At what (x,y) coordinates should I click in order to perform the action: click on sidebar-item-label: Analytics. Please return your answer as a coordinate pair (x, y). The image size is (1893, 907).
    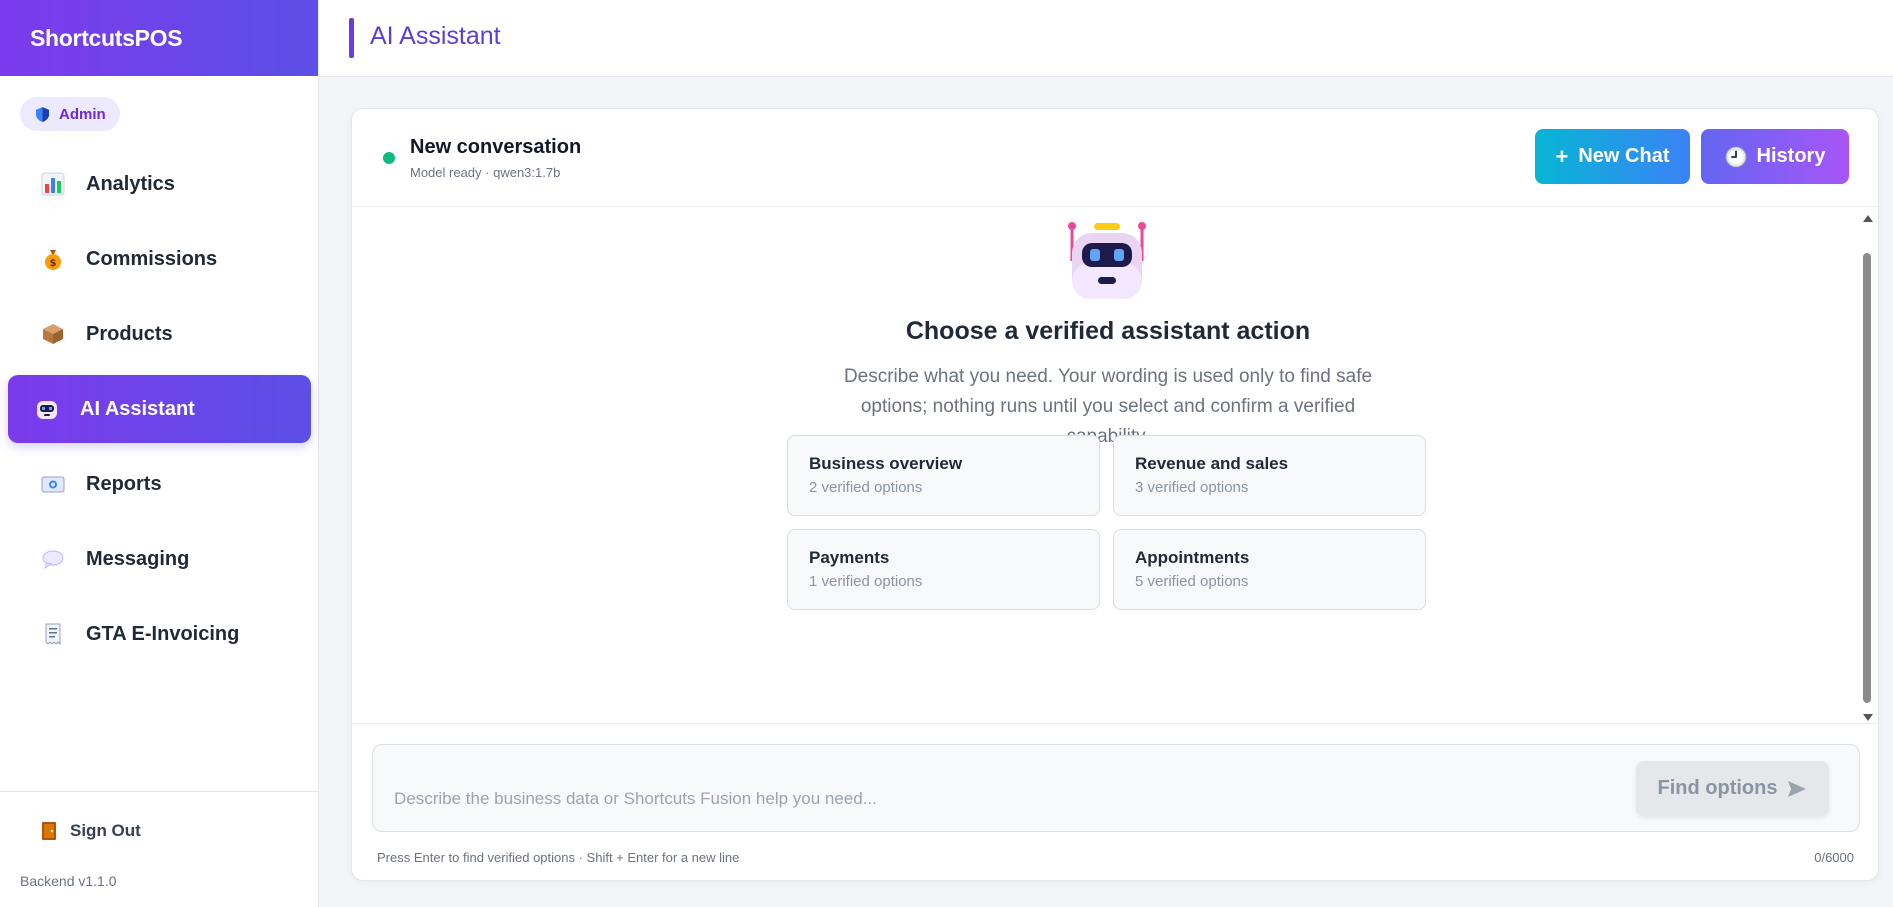
    Looking at the image, I should click on (130, 183).